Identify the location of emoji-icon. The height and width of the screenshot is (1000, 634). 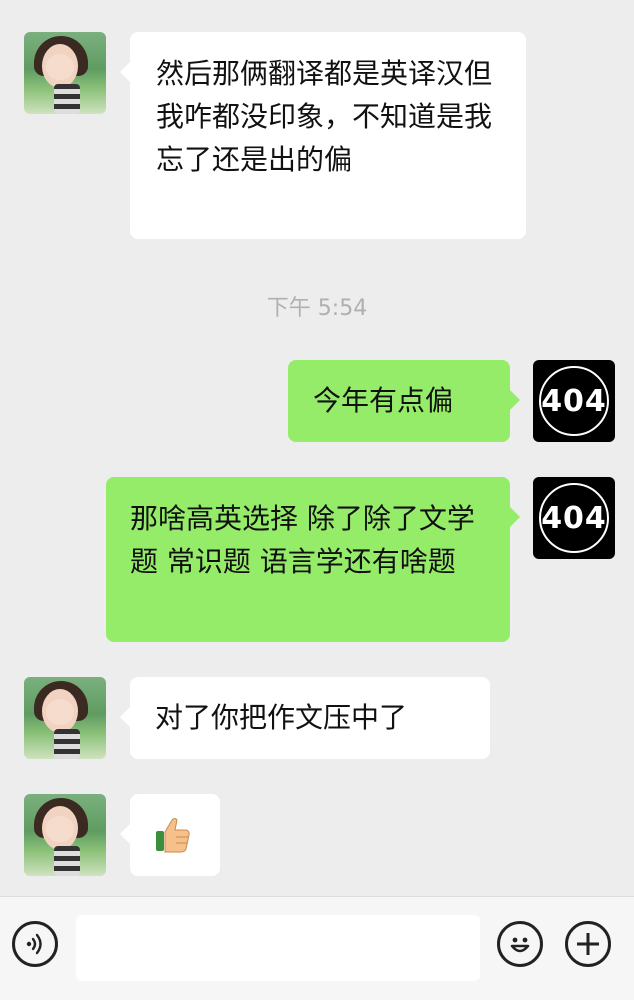
(520, 945).